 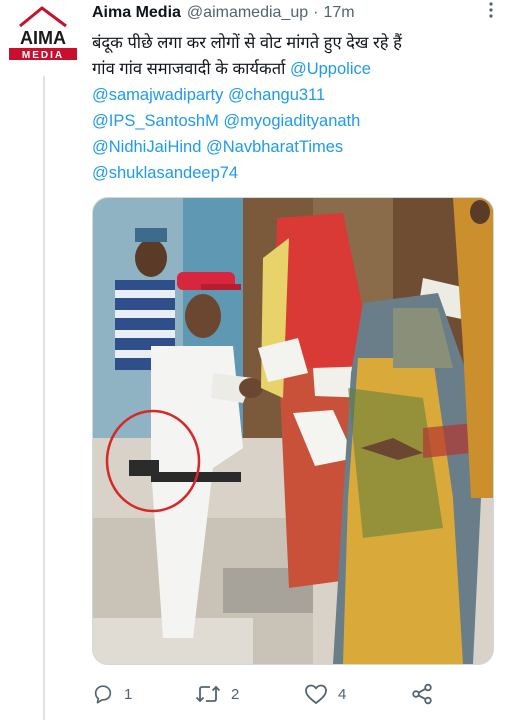 I want to click on more-vertical-icon, so click(x=491, y=10).